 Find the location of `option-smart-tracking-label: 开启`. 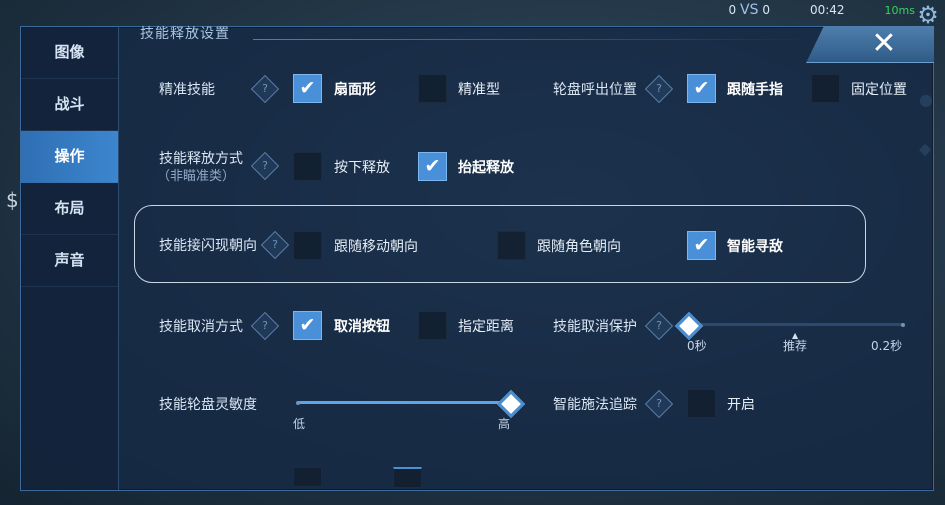

option-smart-tracking-label: 开启 is located at coordinates (741, 405).